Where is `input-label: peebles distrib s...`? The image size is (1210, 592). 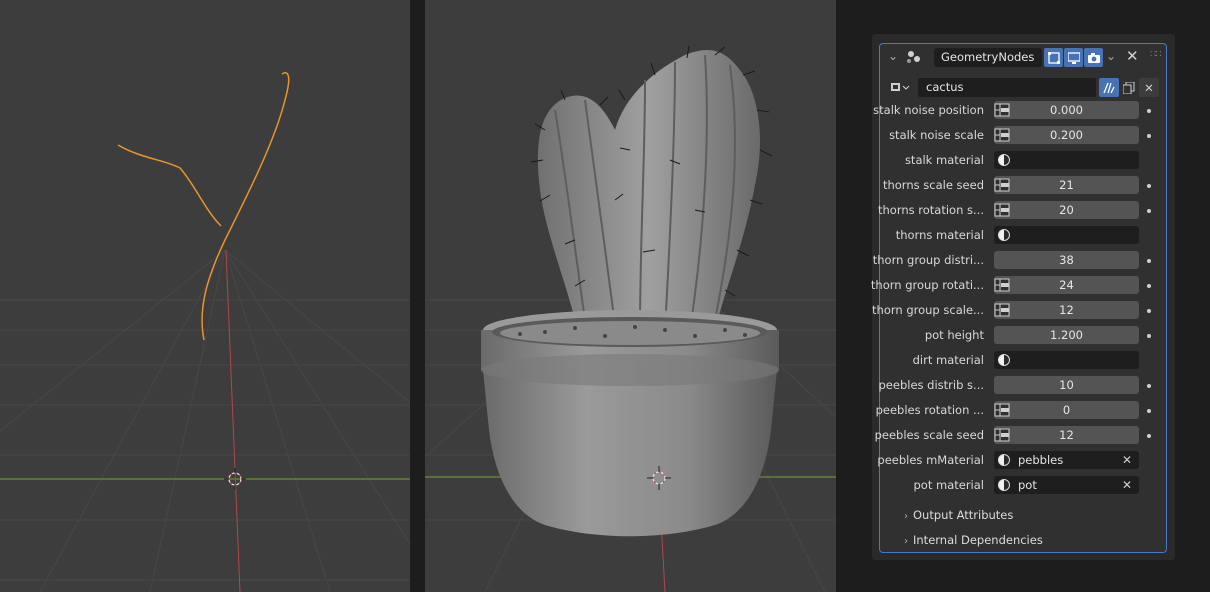
input-label: peebles distrib s... is located at coordinates (931, 385).